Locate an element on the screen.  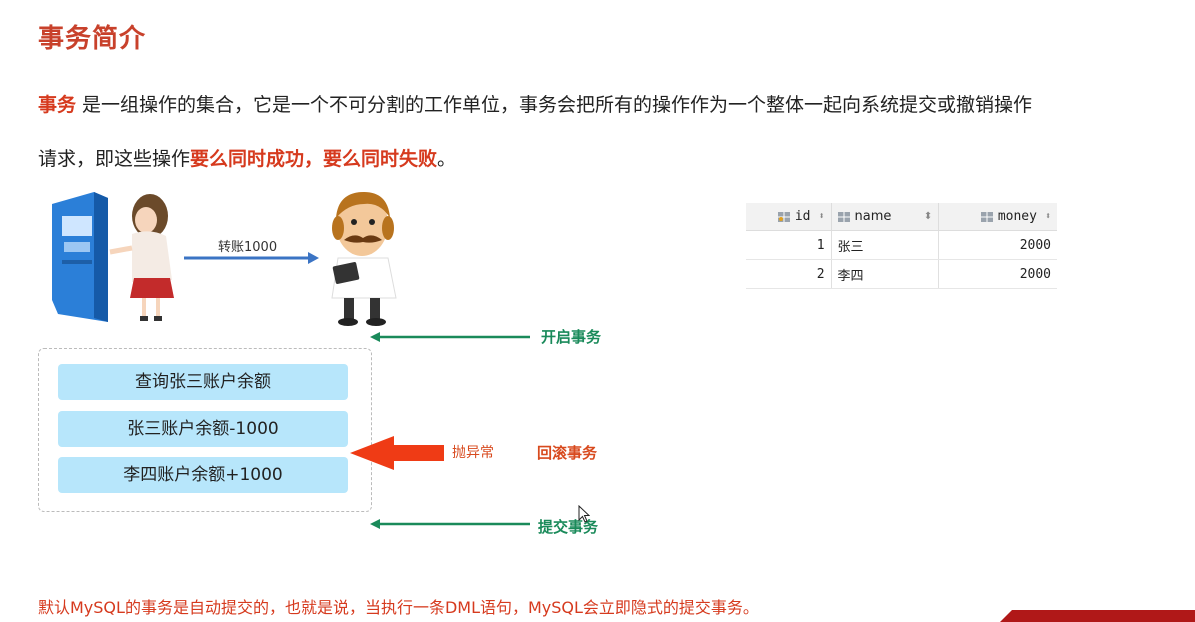
boss-illustration is located at coordinates (363, 257).